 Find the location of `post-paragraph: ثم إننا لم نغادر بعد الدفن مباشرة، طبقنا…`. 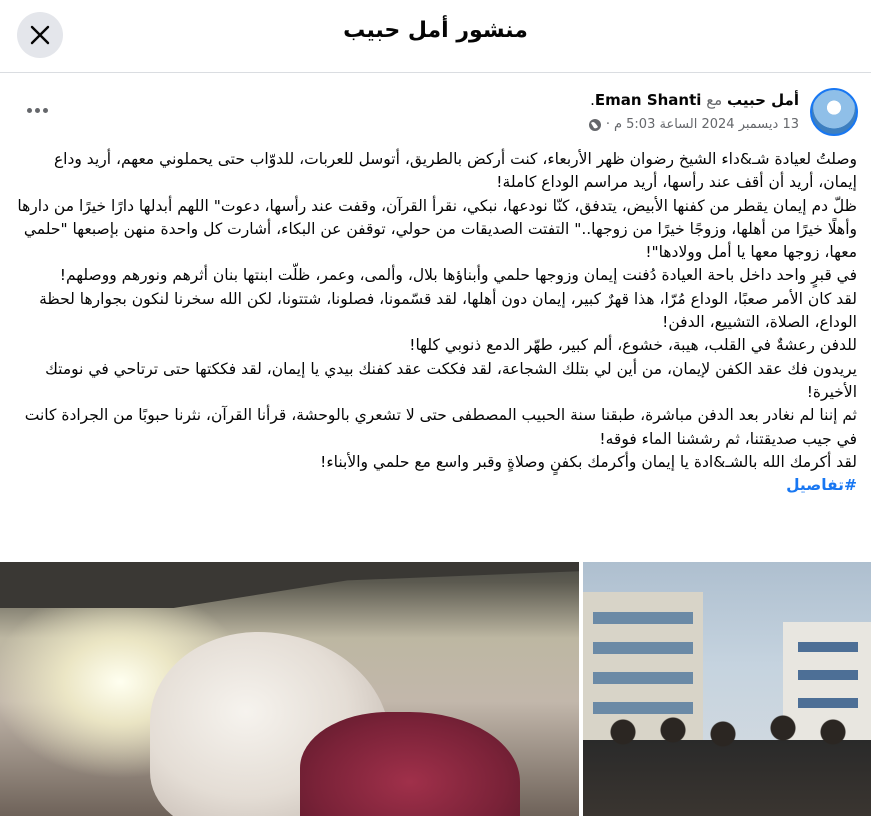

post-paragraph: ثم إننا لم نغادر بعد الدفن مباشرة، طبقنا… is located at coordinates (440, 427).